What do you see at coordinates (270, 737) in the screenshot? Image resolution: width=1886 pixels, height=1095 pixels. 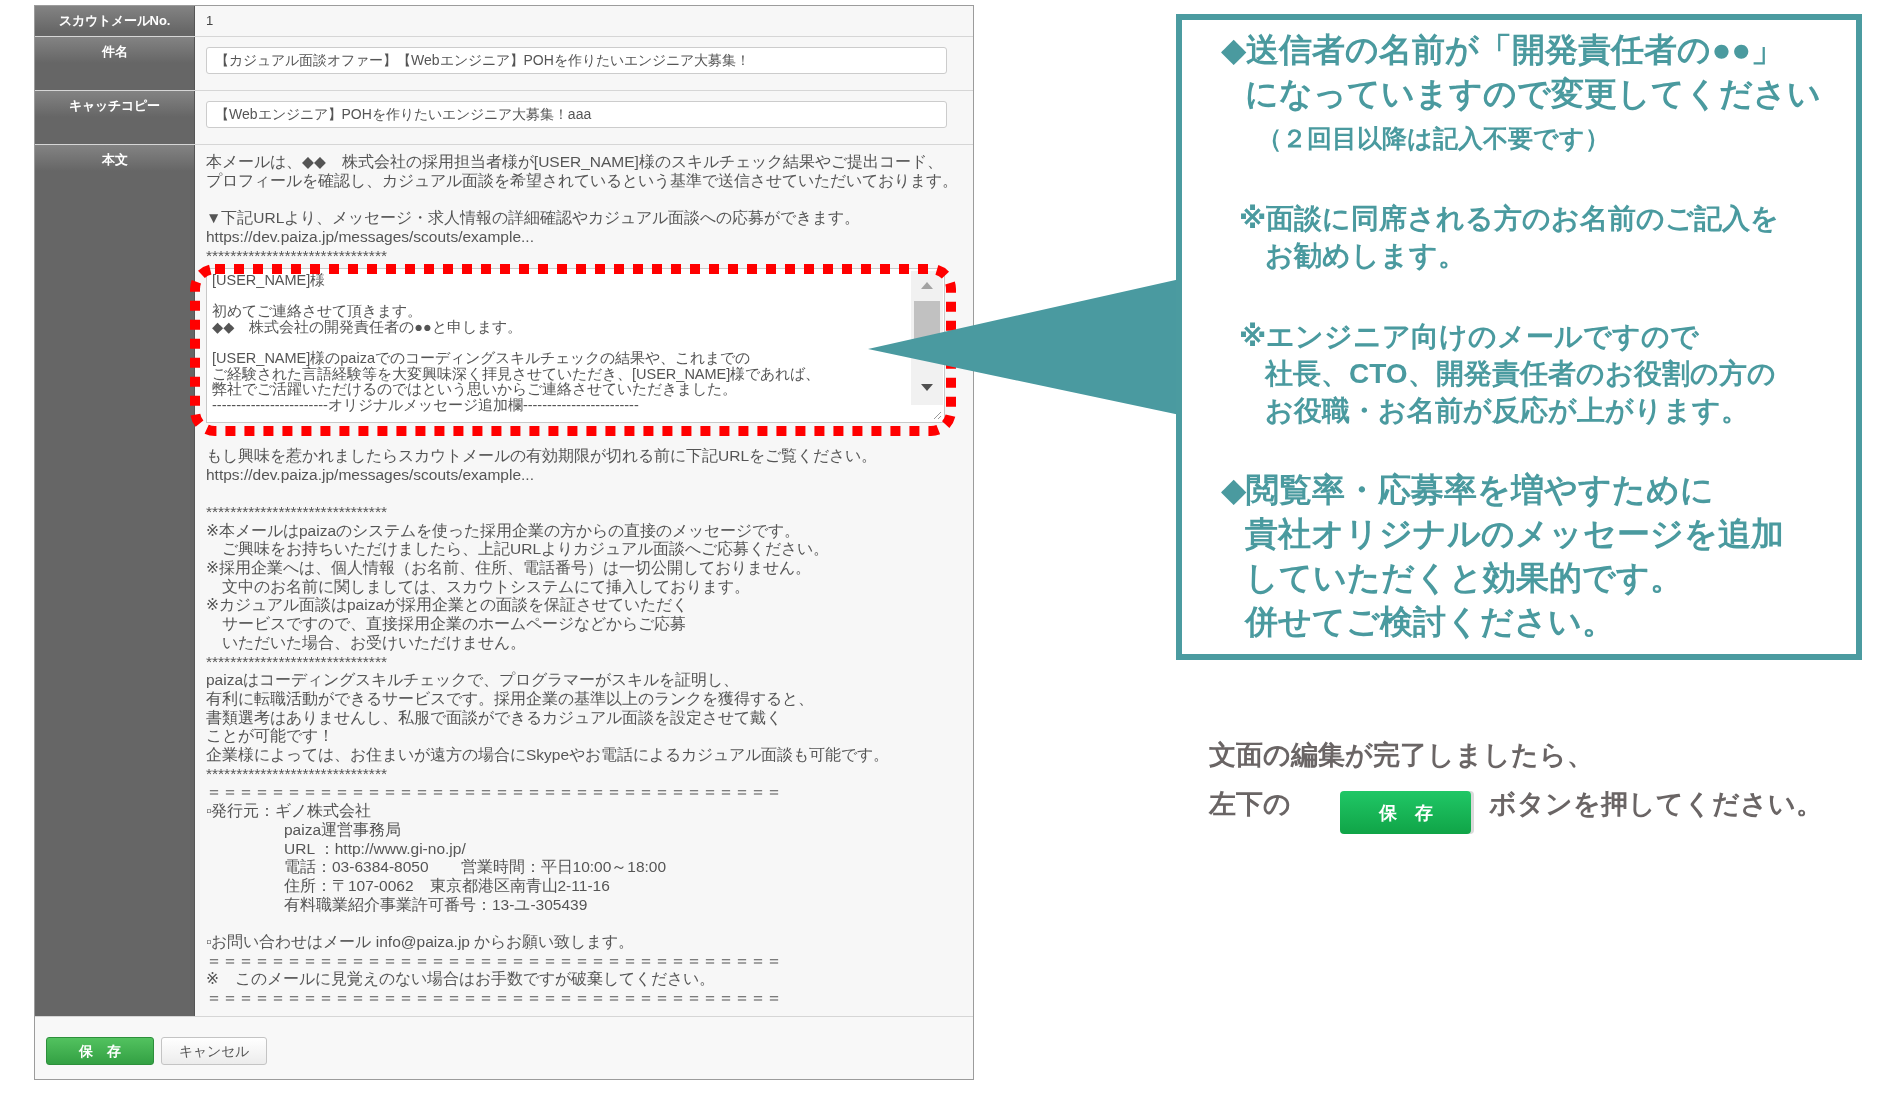 I see `body-text-line: ことが可能です！` at bounding box center [270, 737].